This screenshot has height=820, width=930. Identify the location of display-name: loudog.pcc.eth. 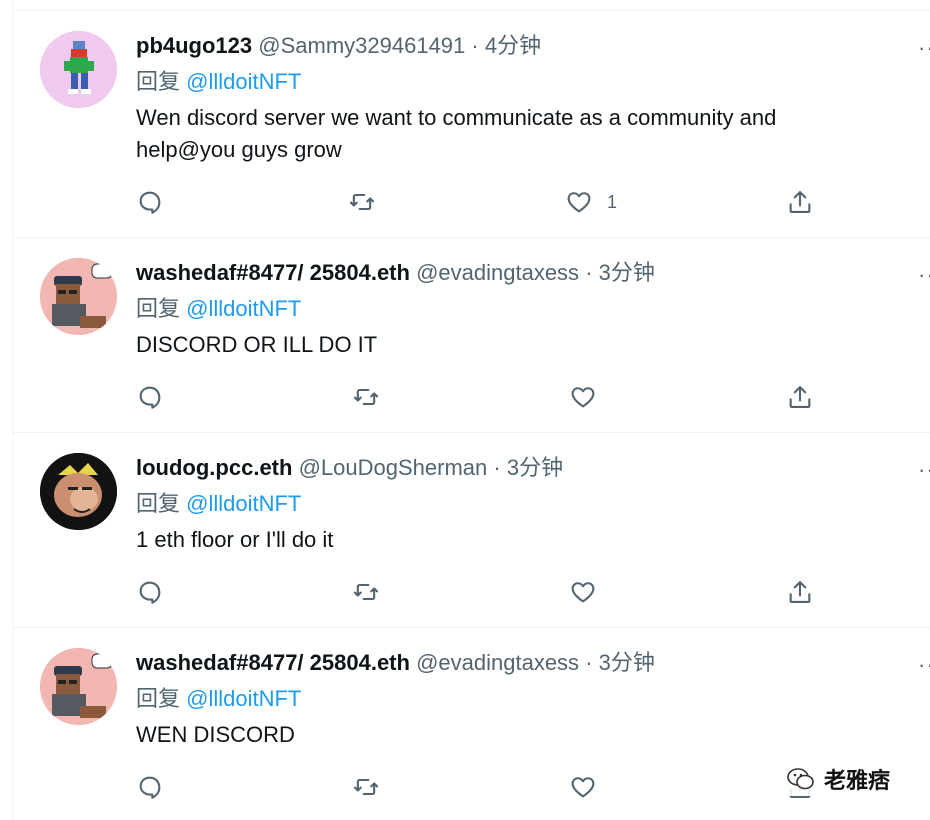
(214, 467).